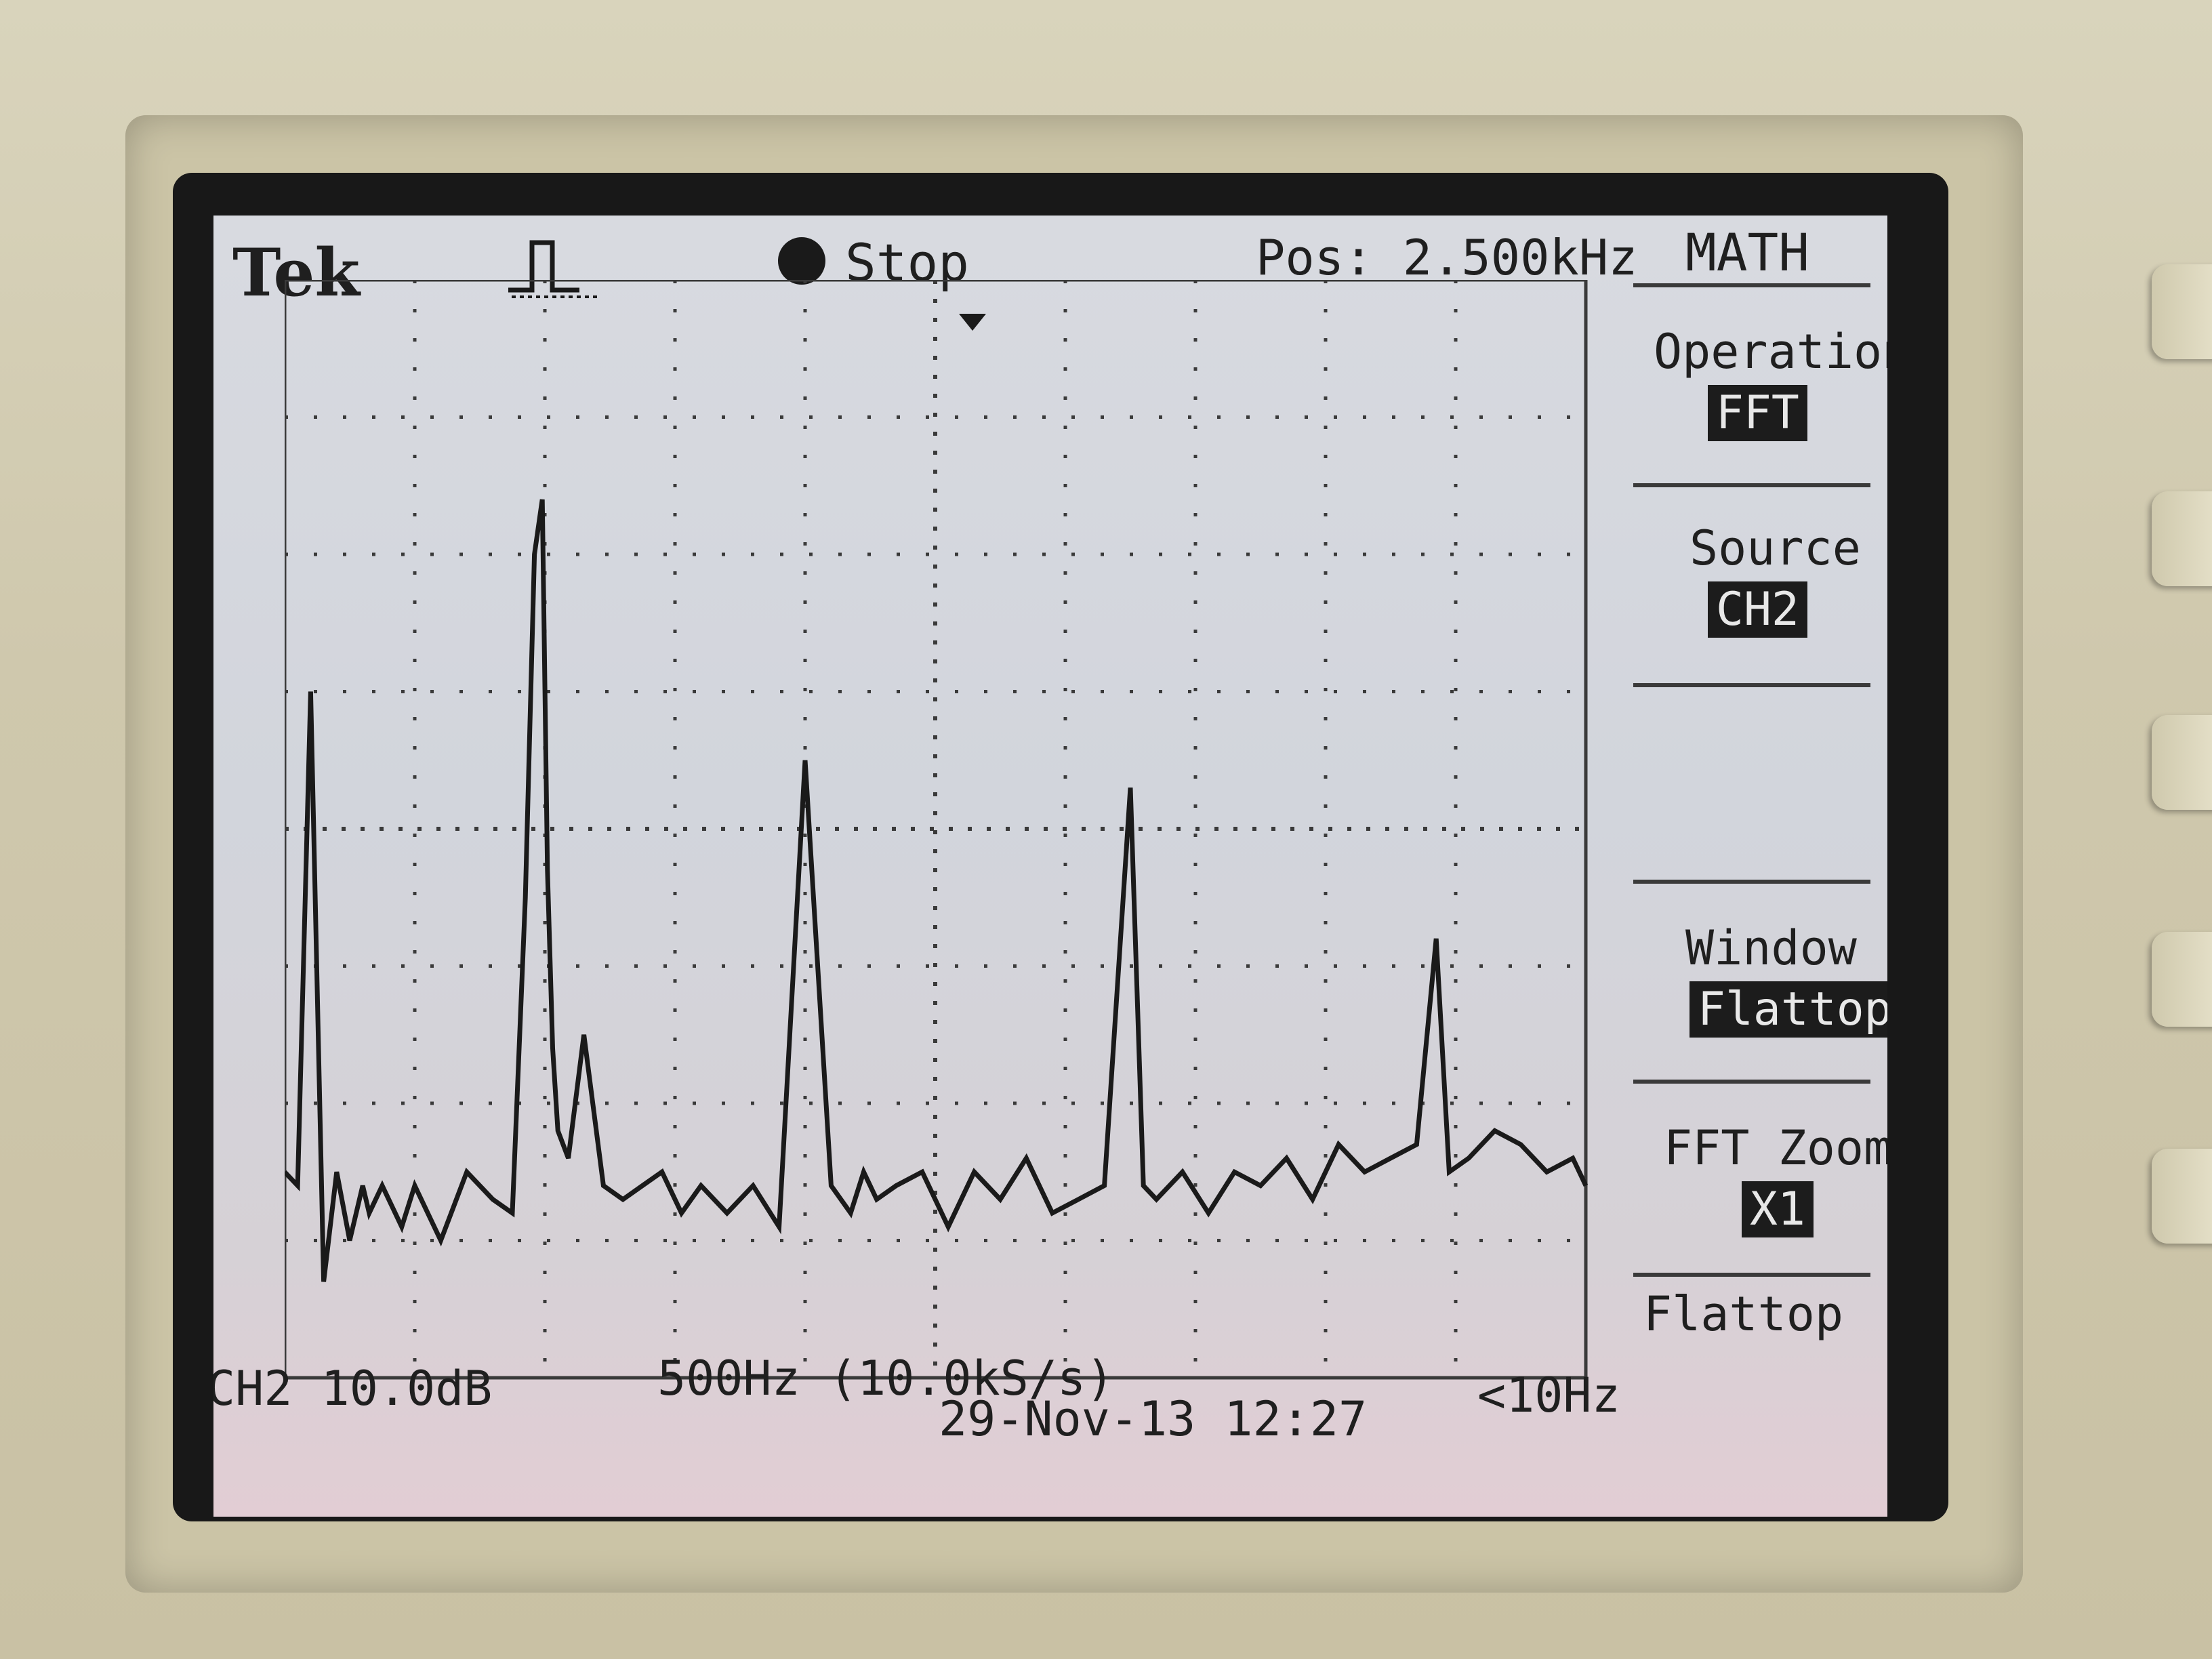 Image resolution: width=2212 pixels, height=1659 pixels. I want to click on window-footer: Flattop, so click(1744, 1314).